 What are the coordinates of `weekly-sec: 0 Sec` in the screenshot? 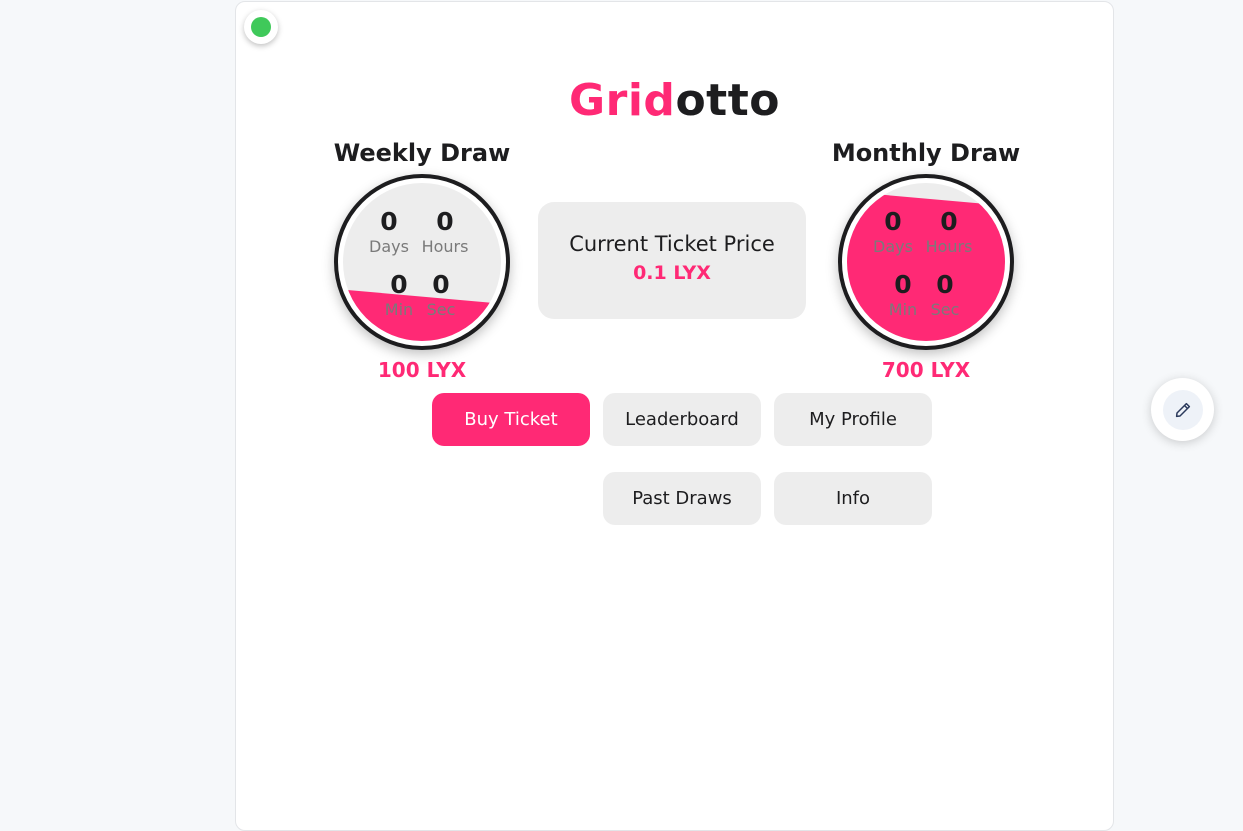 It's located at (441, 295).